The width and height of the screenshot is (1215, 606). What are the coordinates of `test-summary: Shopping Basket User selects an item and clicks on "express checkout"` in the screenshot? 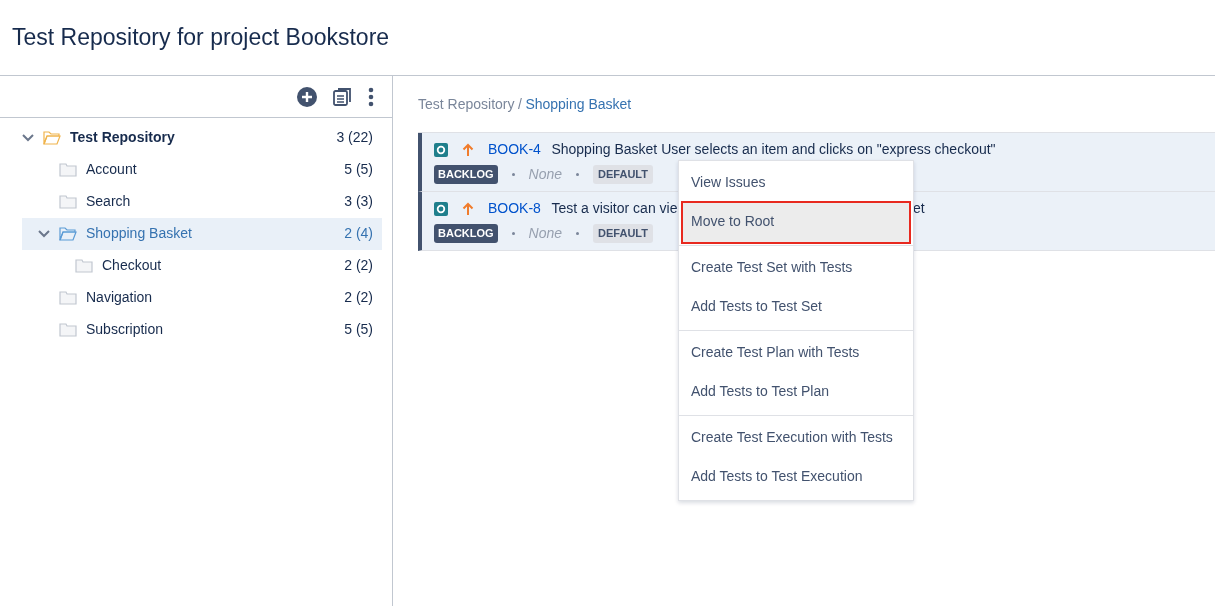 It's located at (773, 150).